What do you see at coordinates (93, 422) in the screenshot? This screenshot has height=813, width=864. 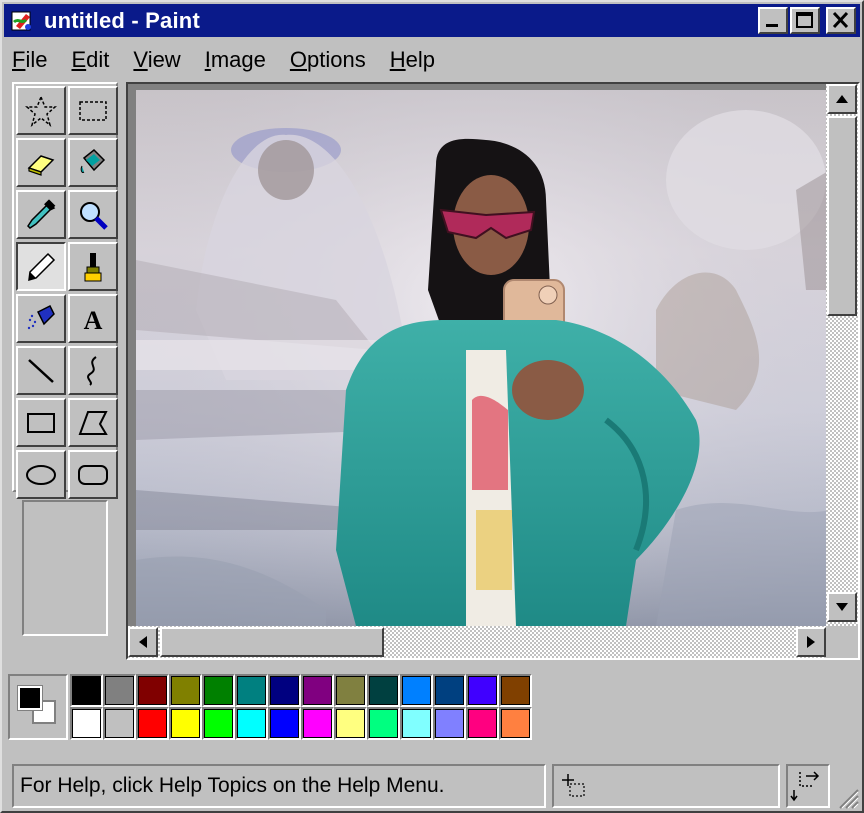 I see `tool-polygon` at bounding box center [93, 422].